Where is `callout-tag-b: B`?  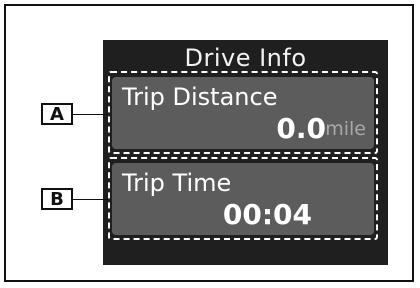 callout-tag-b: B is located at coordinates (57, 199).